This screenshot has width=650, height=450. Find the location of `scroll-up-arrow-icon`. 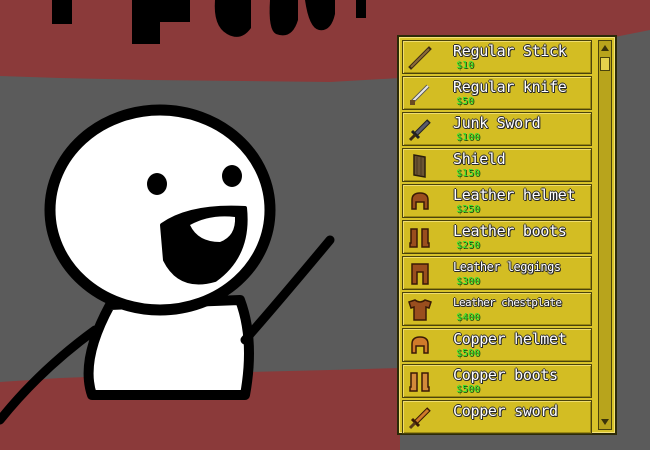

scroll-up-arrow-icon is located at coordinates (605, 48).